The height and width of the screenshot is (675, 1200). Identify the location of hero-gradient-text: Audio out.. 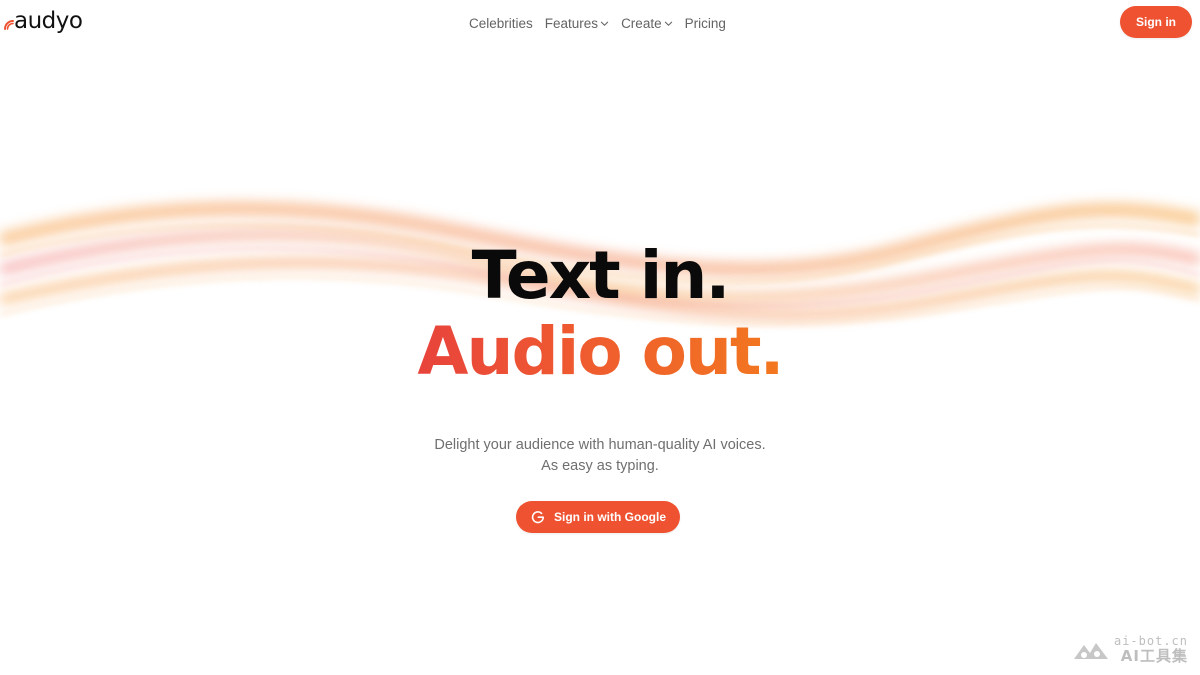
(600, 351).